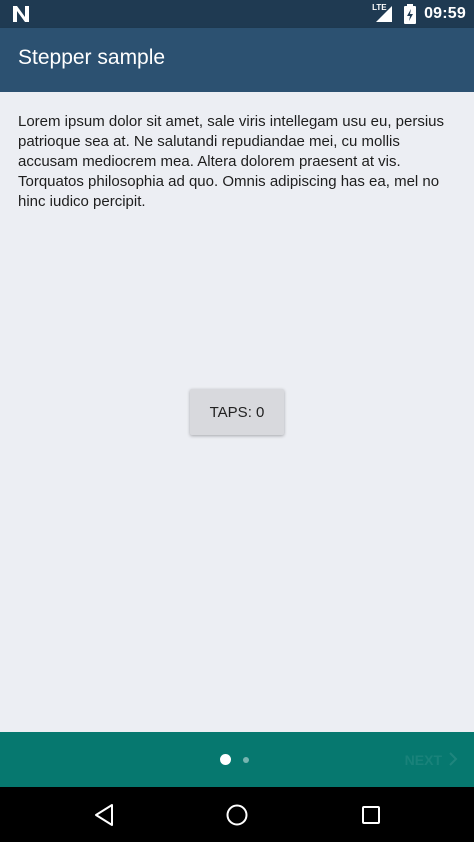  Describe the element at coordinates (237, 14) in the screenshot. I see `status-bar: LTE 09:59` at that location.